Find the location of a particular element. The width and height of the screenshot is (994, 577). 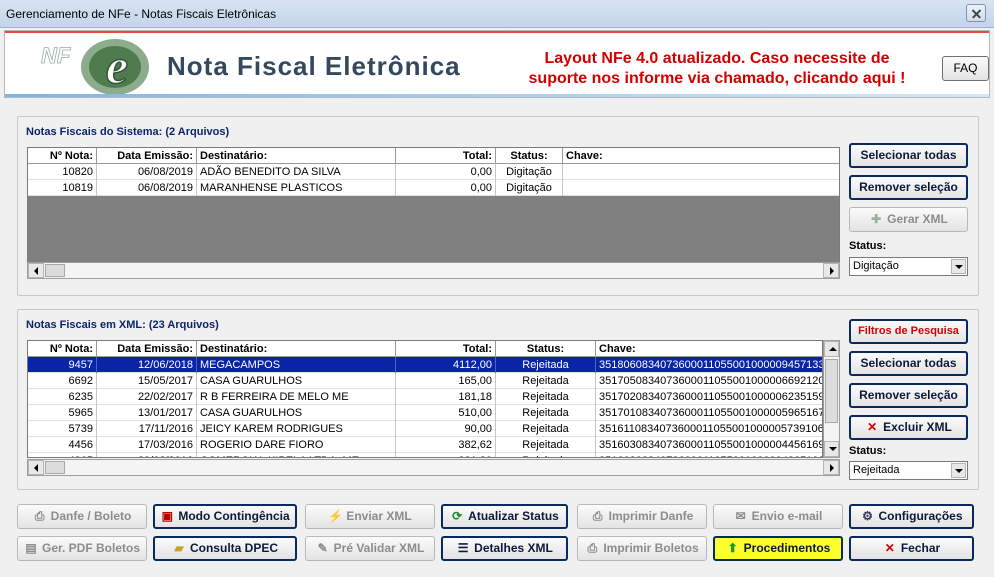

list-icon: ☰ is located at coordinates (463, 548).